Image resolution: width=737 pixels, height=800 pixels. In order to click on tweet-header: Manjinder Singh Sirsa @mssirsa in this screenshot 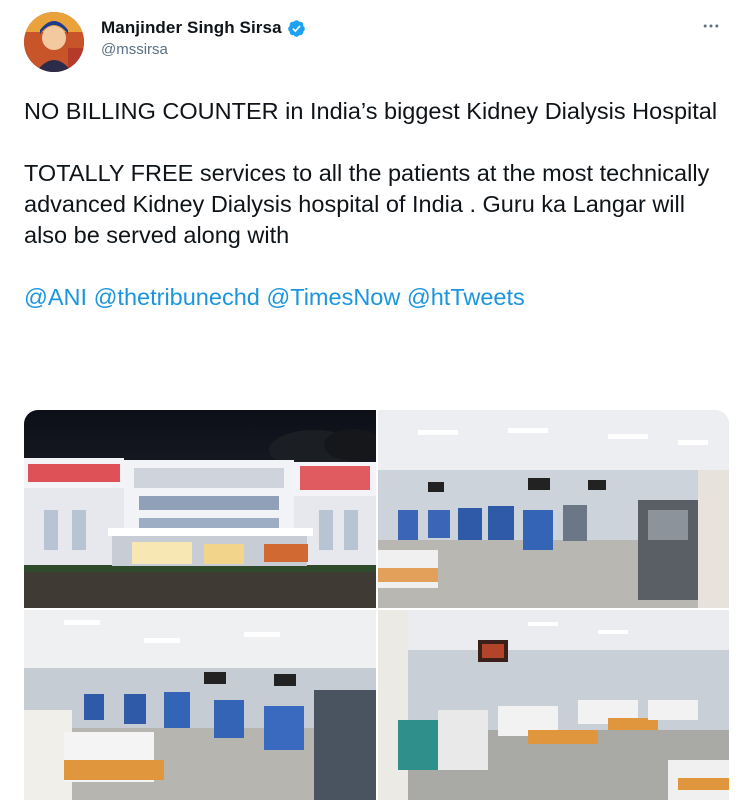, I will do `click(203, 38)`.